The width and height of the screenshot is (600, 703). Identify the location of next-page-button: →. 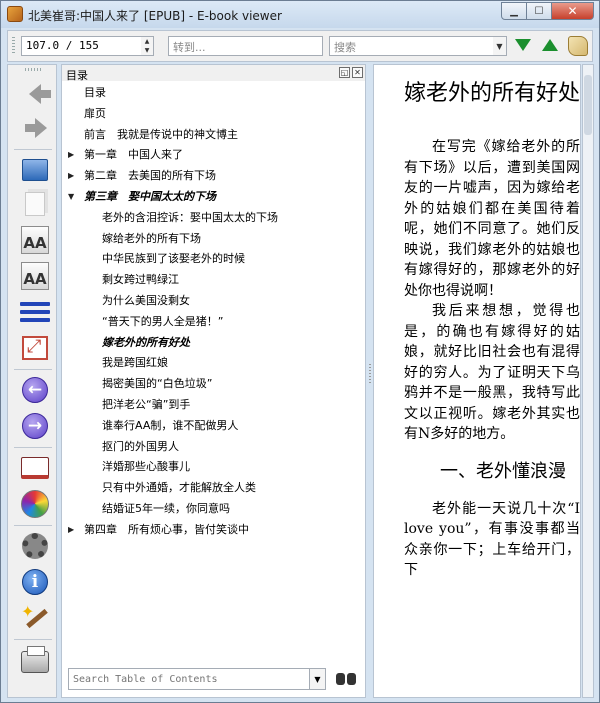
(35, 426).